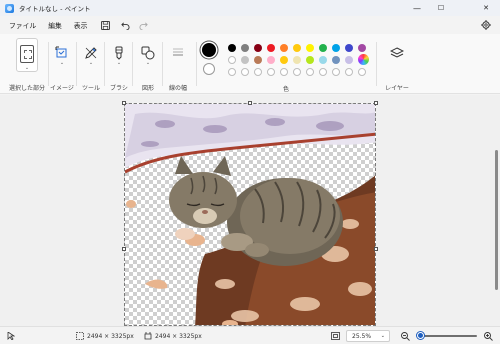 This screenshot has width=500, height=344. What do you see at coordinates (148, 335) in the screenshot?
I see `canvas-size-icon` at bounding box center [148, 335].